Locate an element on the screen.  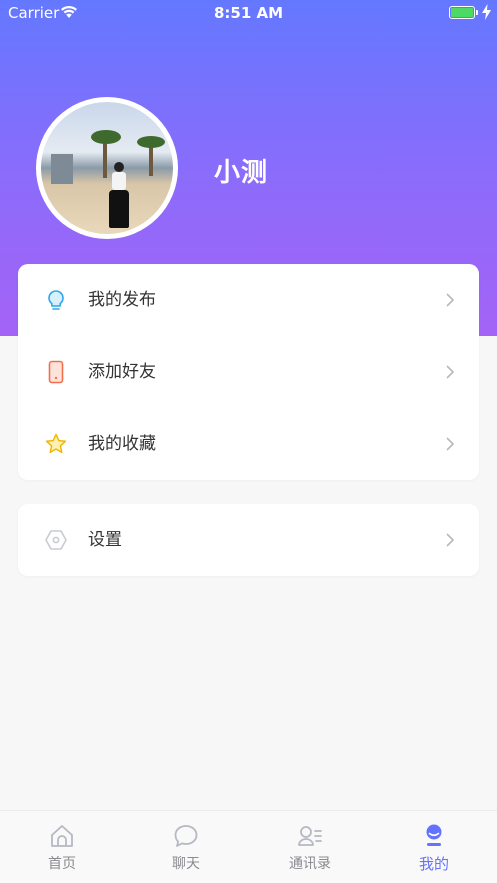
tab-label: 聊天 is located at coordinates (186, 864).